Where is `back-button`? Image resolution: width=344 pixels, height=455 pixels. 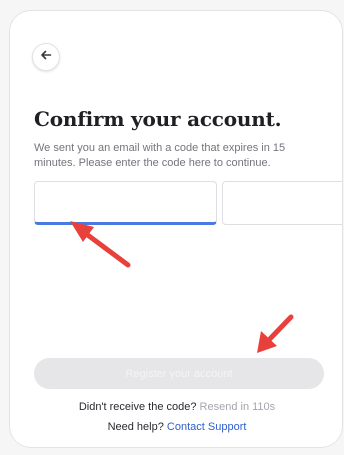 back-button is located at coordinates (46, 57).